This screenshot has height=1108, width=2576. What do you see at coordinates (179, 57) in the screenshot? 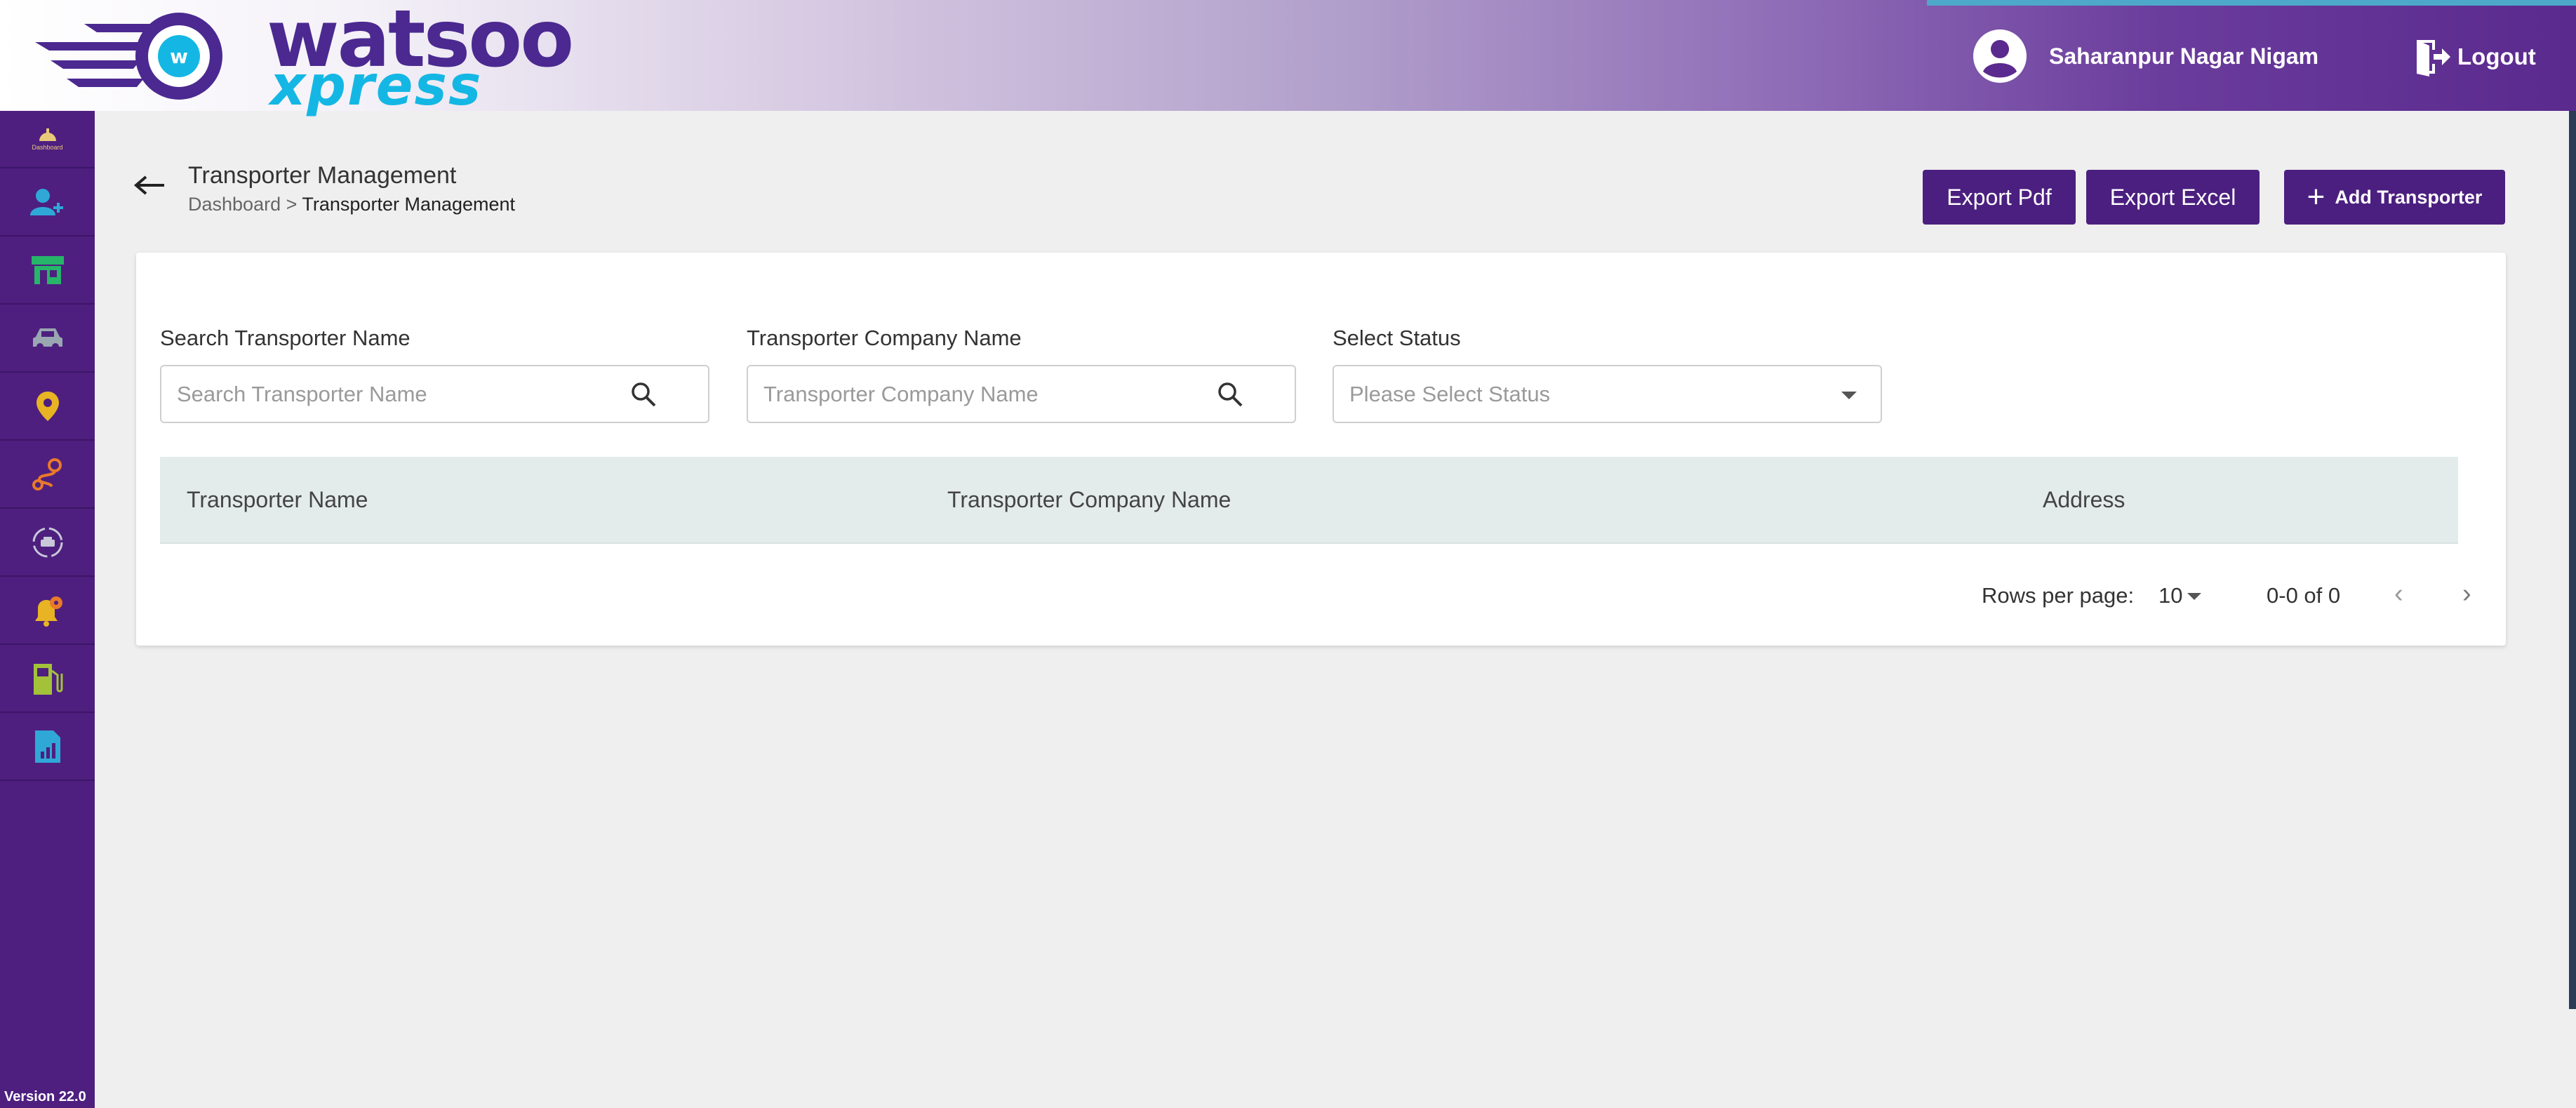
I see `svg-text: w` at bounding box center [179, 57].